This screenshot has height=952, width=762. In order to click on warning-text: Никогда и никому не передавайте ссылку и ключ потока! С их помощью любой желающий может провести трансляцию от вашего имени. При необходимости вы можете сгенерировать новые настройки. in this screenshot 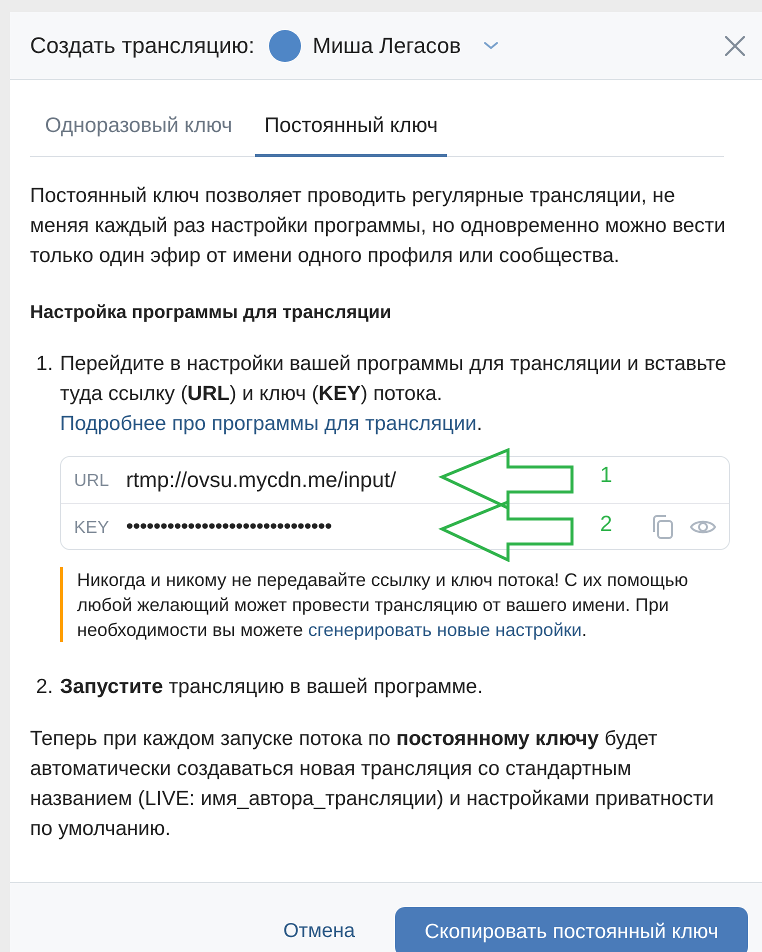, I will do `click(383, 605)`.